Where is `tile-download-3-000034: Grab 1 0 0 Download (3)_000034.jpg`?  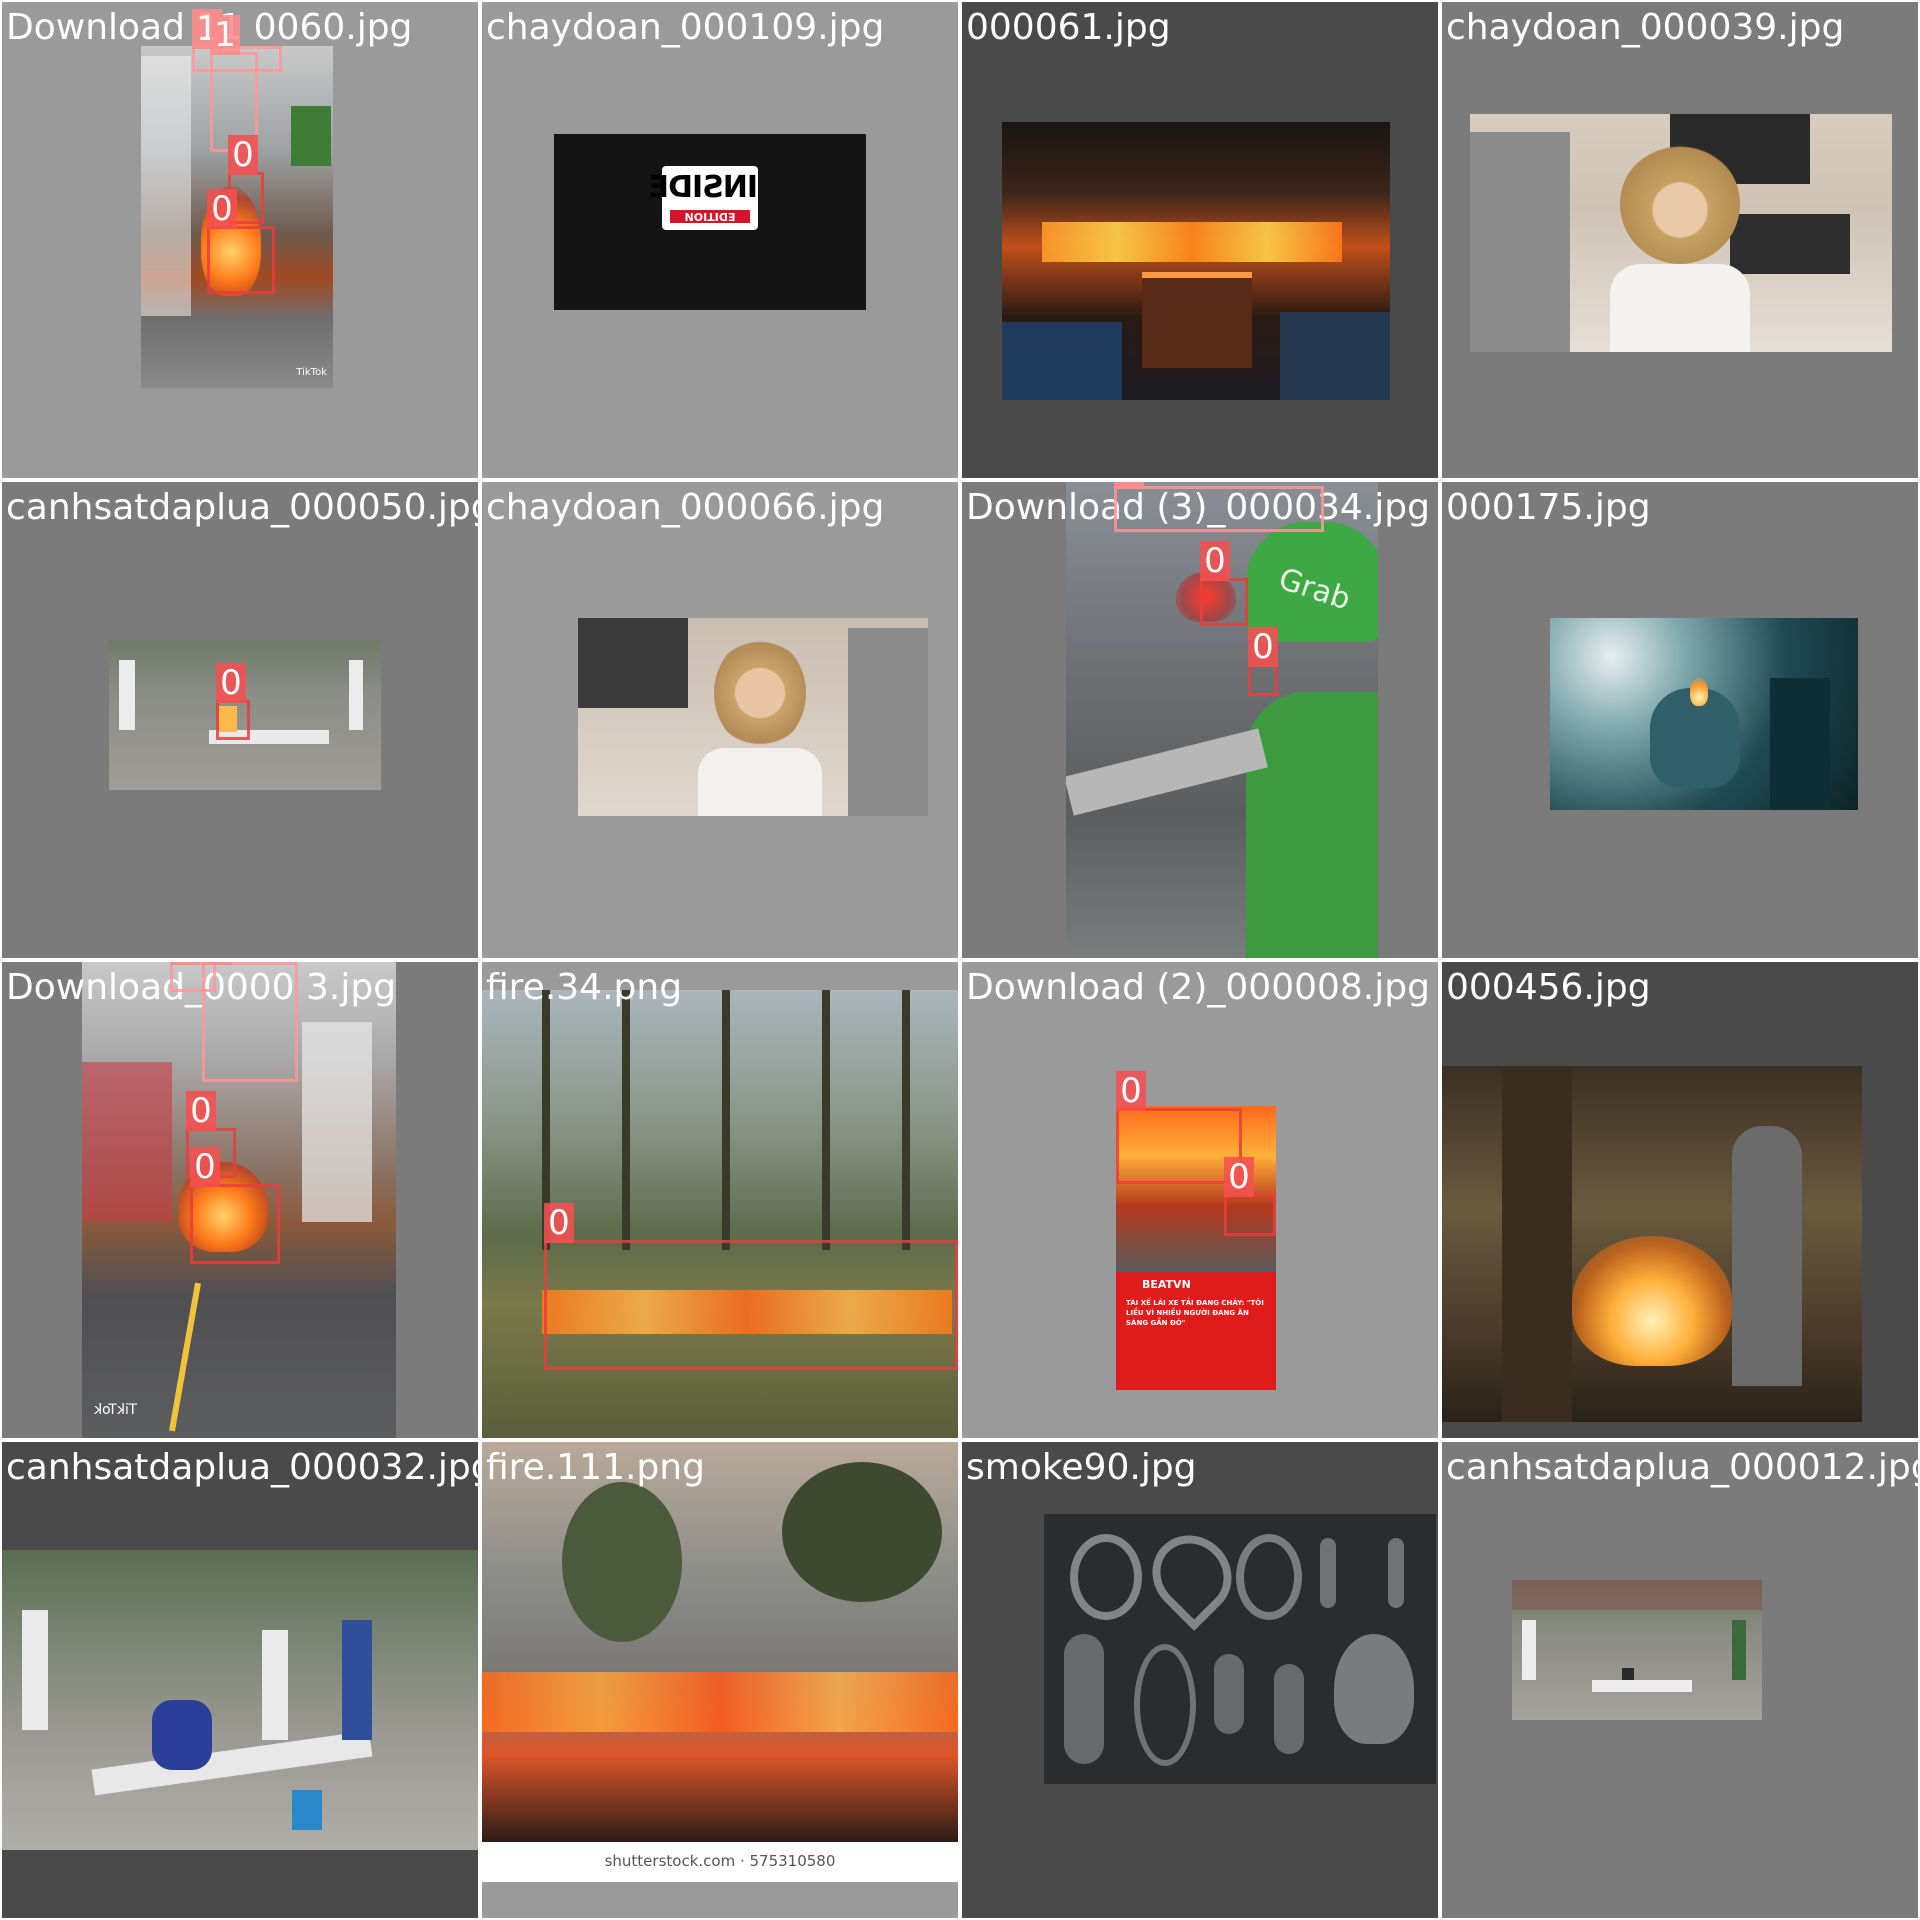
tile-download-3-000034: Grab 1 0 0 Download (3)_000034.jpg is located at coordinates (1200, 720).